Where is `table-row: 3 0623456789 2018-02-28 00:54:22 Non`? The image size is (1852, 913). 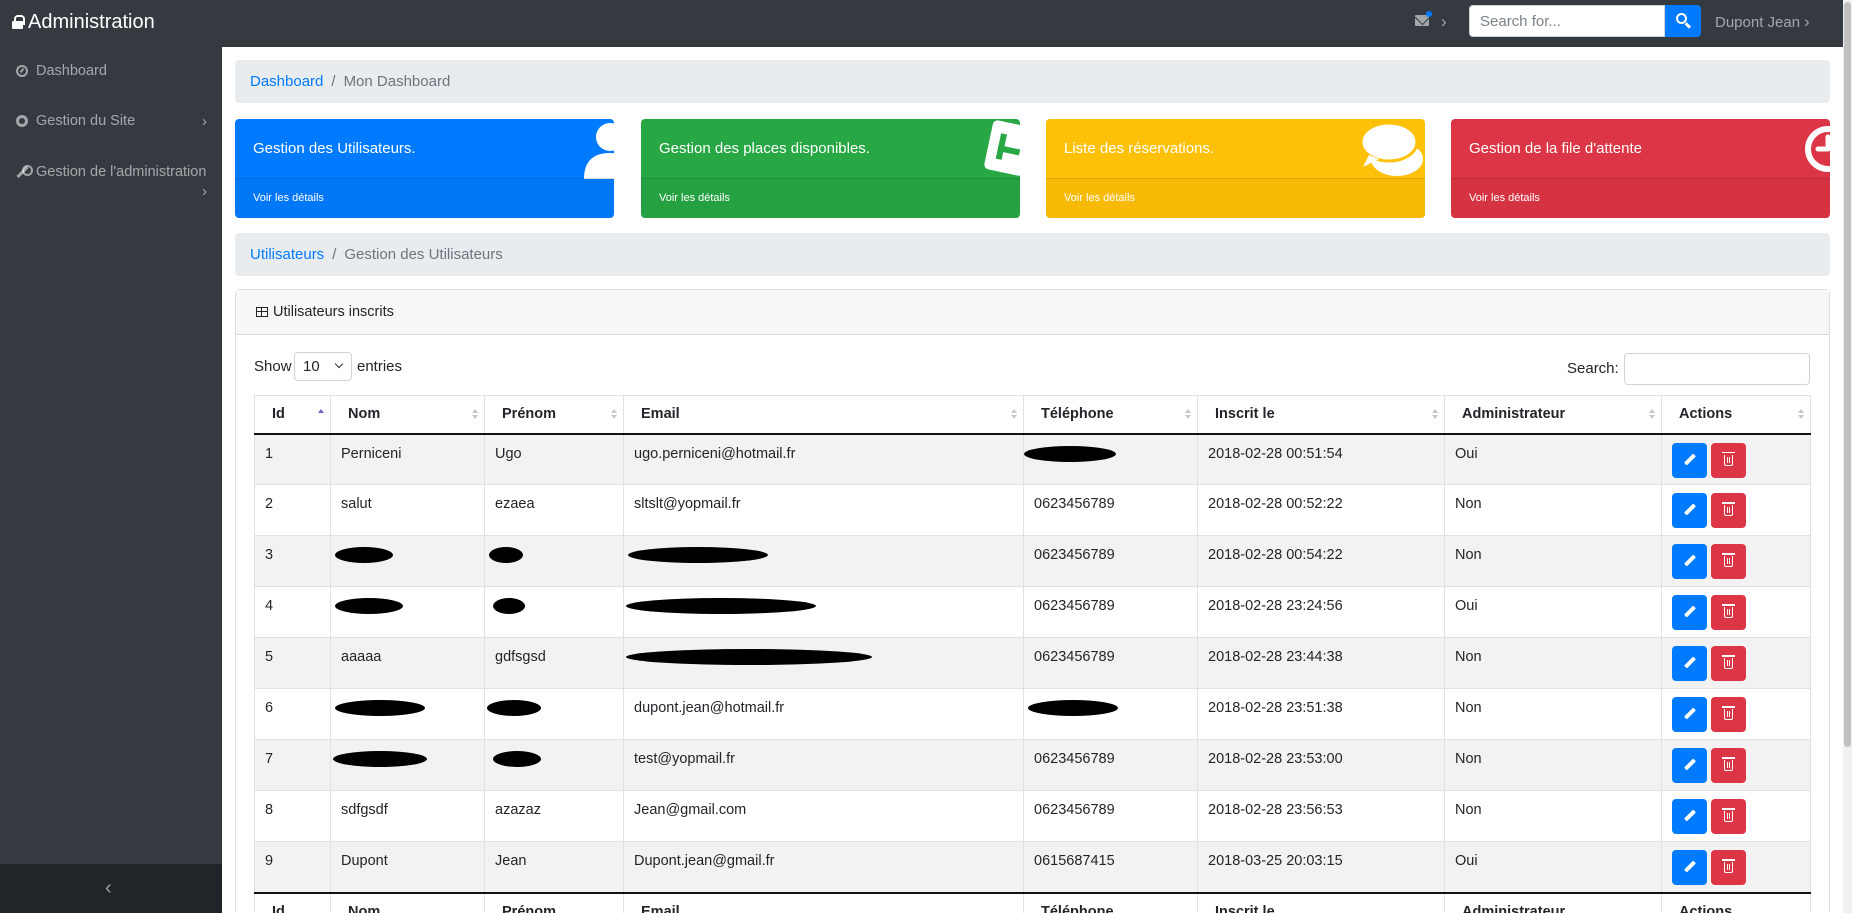
table-row: 3 0623456789 2018-02-28 00:54:22 Non is located at coordinates (1032, 561).